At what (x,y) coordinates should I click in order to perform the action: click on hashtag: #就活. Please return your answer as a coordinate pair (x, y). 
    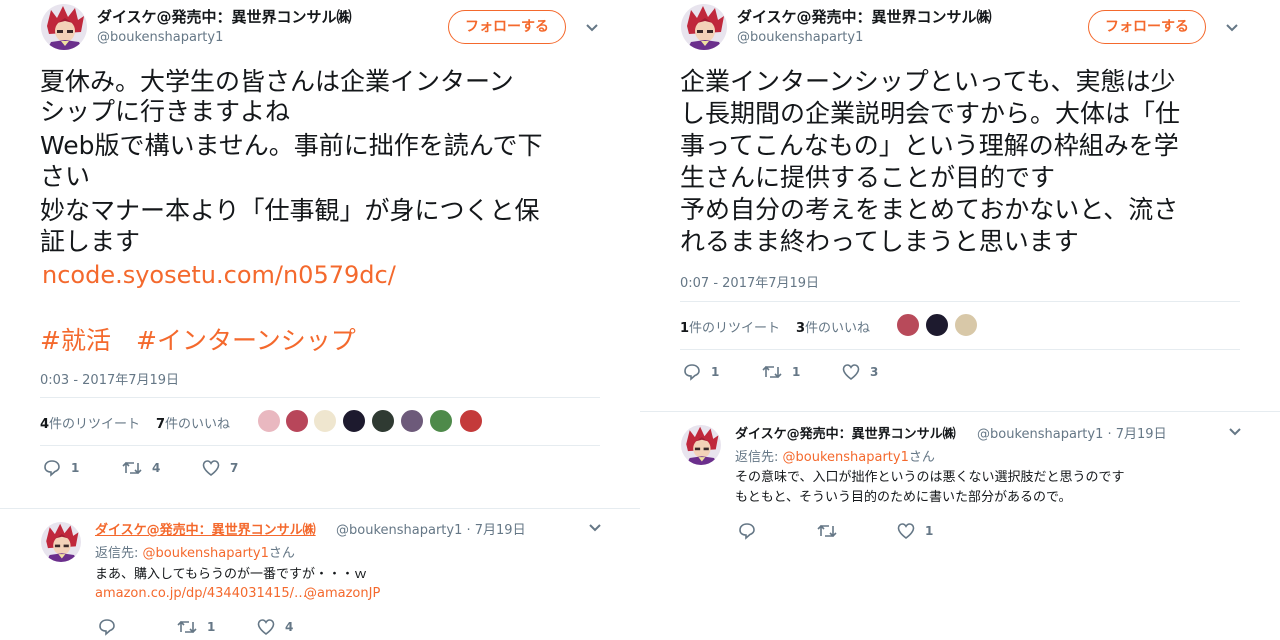
    Looking at the image, I should click on (75, 339).